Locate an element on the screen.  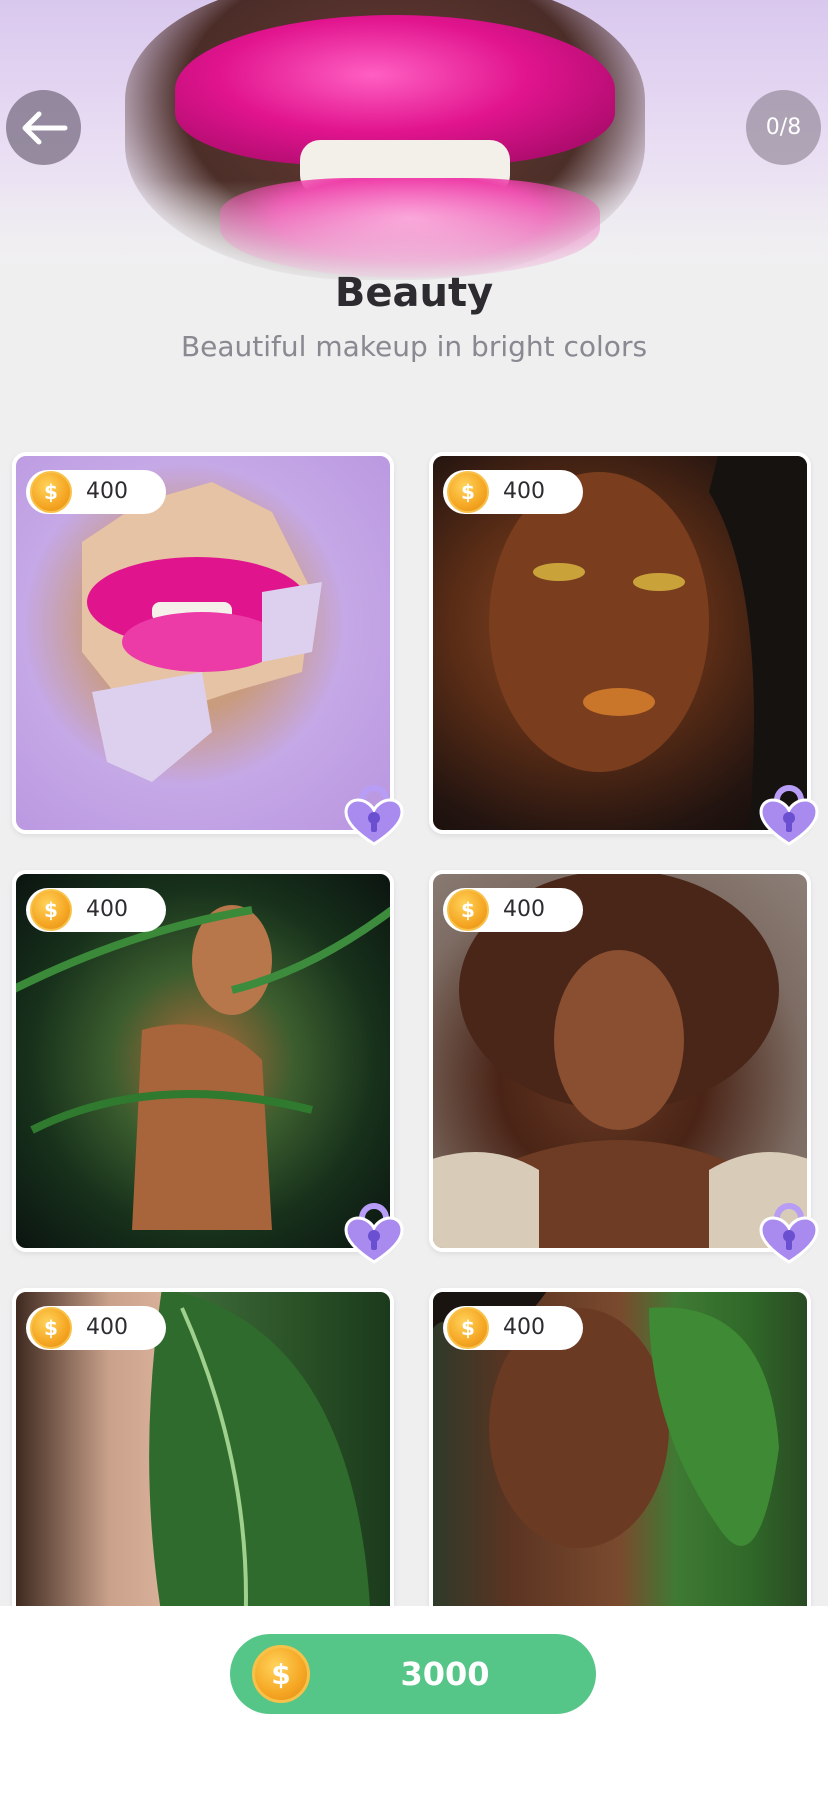
back-button is located at coordinates (43, 127).